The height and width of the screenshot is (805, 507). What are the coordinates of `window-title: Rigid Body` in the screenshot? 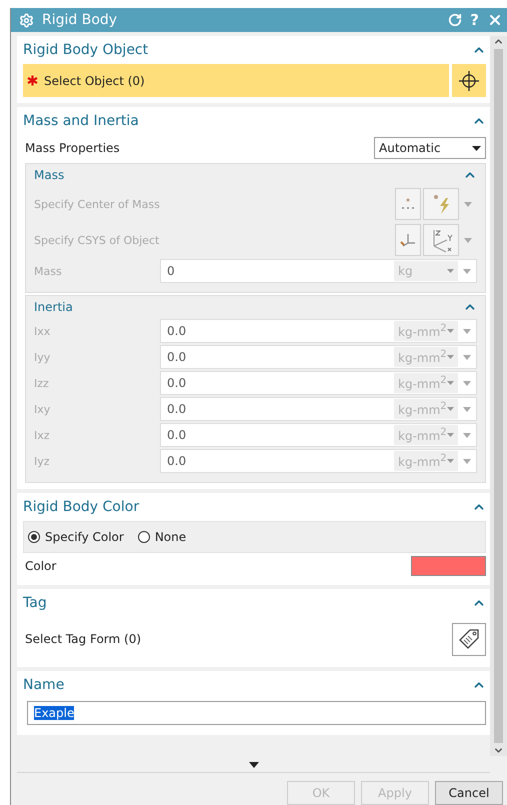 It's located at (80, 20).